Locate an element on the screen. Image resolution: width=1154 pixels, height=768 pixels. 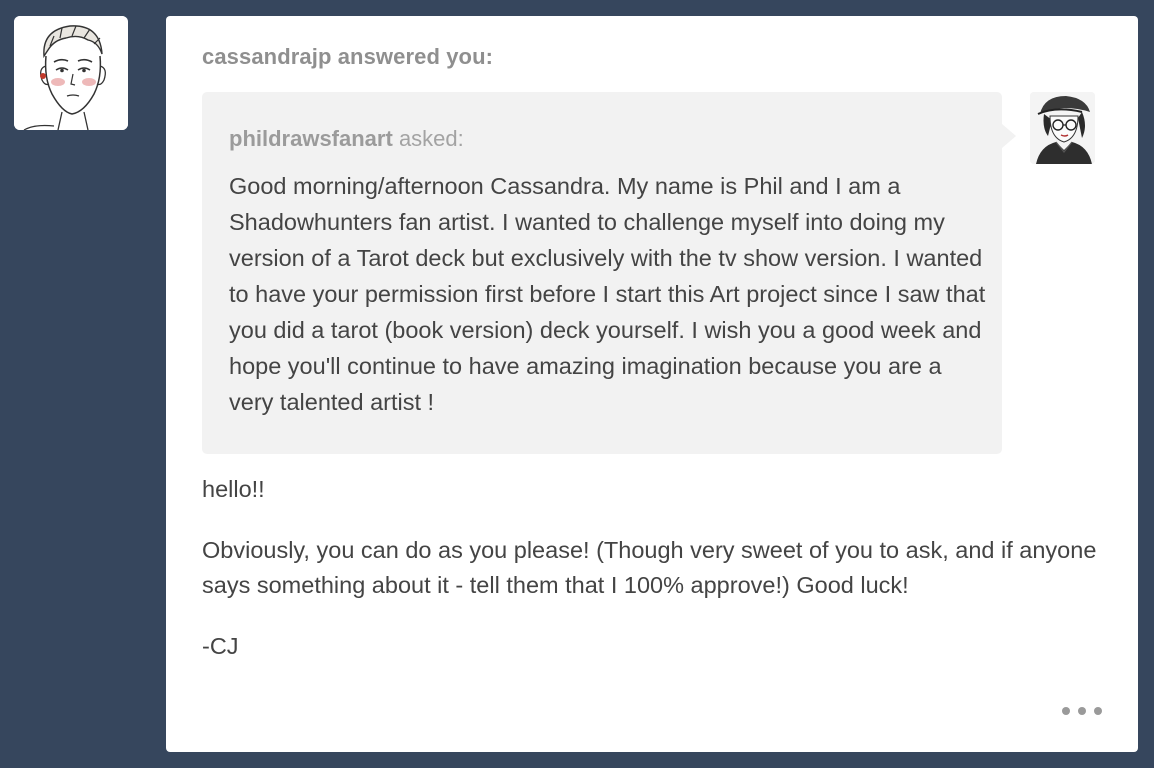
asker-avatar-image is located at coordinates (1062, 128).